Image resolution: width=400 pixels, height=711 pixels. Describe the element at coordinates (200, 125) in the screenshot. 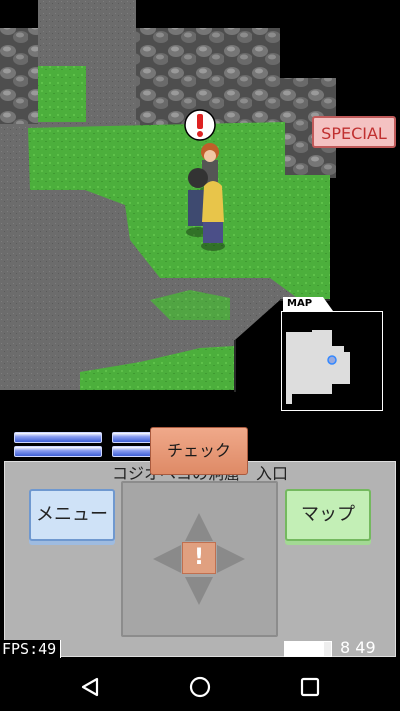

I see `exclamation-bubble-icon` at that location.